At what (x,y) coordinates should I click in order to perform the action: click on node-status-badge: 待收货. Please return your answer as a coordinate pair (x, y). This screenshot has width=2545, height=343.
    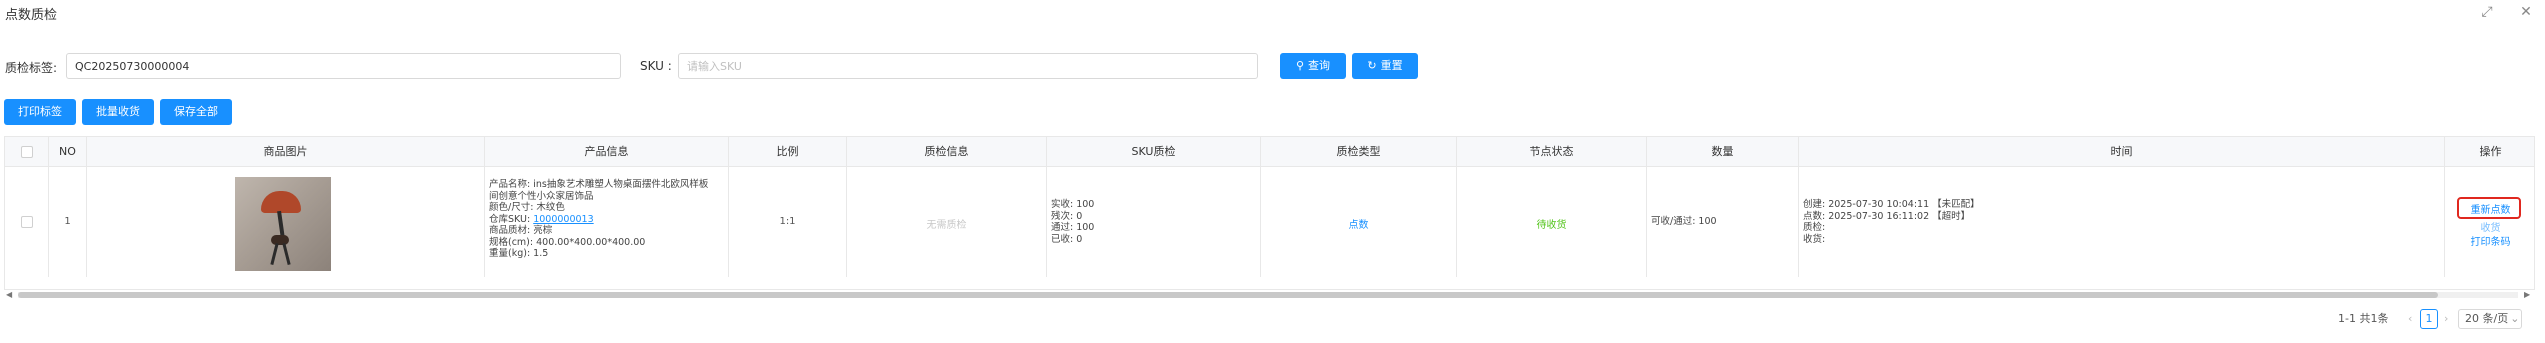
    Looking at the image, I should click on (1551, 225).